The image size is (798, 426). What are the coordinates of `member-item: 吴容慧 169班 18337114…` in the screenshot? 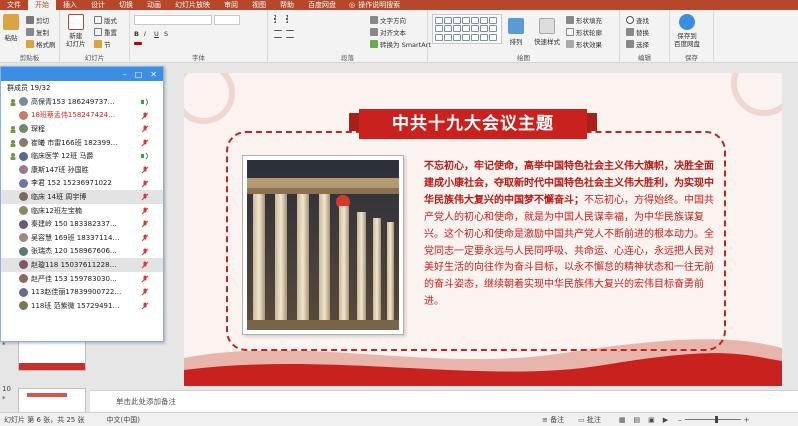 It's located at (82, 238).